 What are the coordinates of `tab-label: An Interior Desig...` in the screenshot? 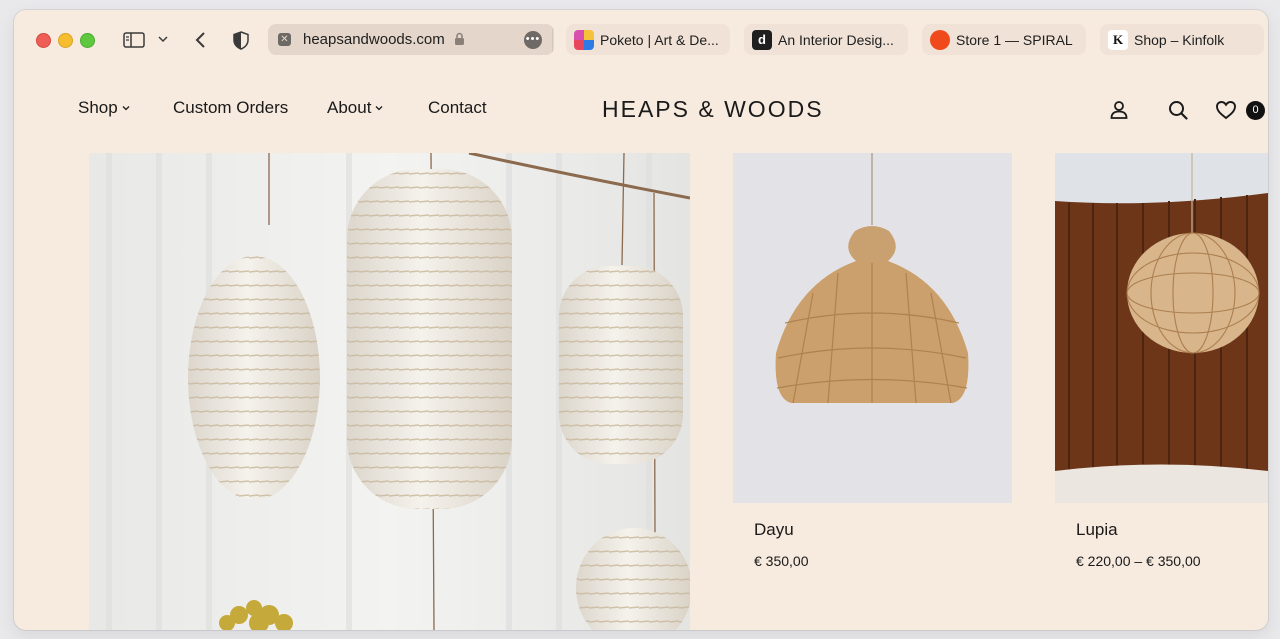 It's located at (836, 39).